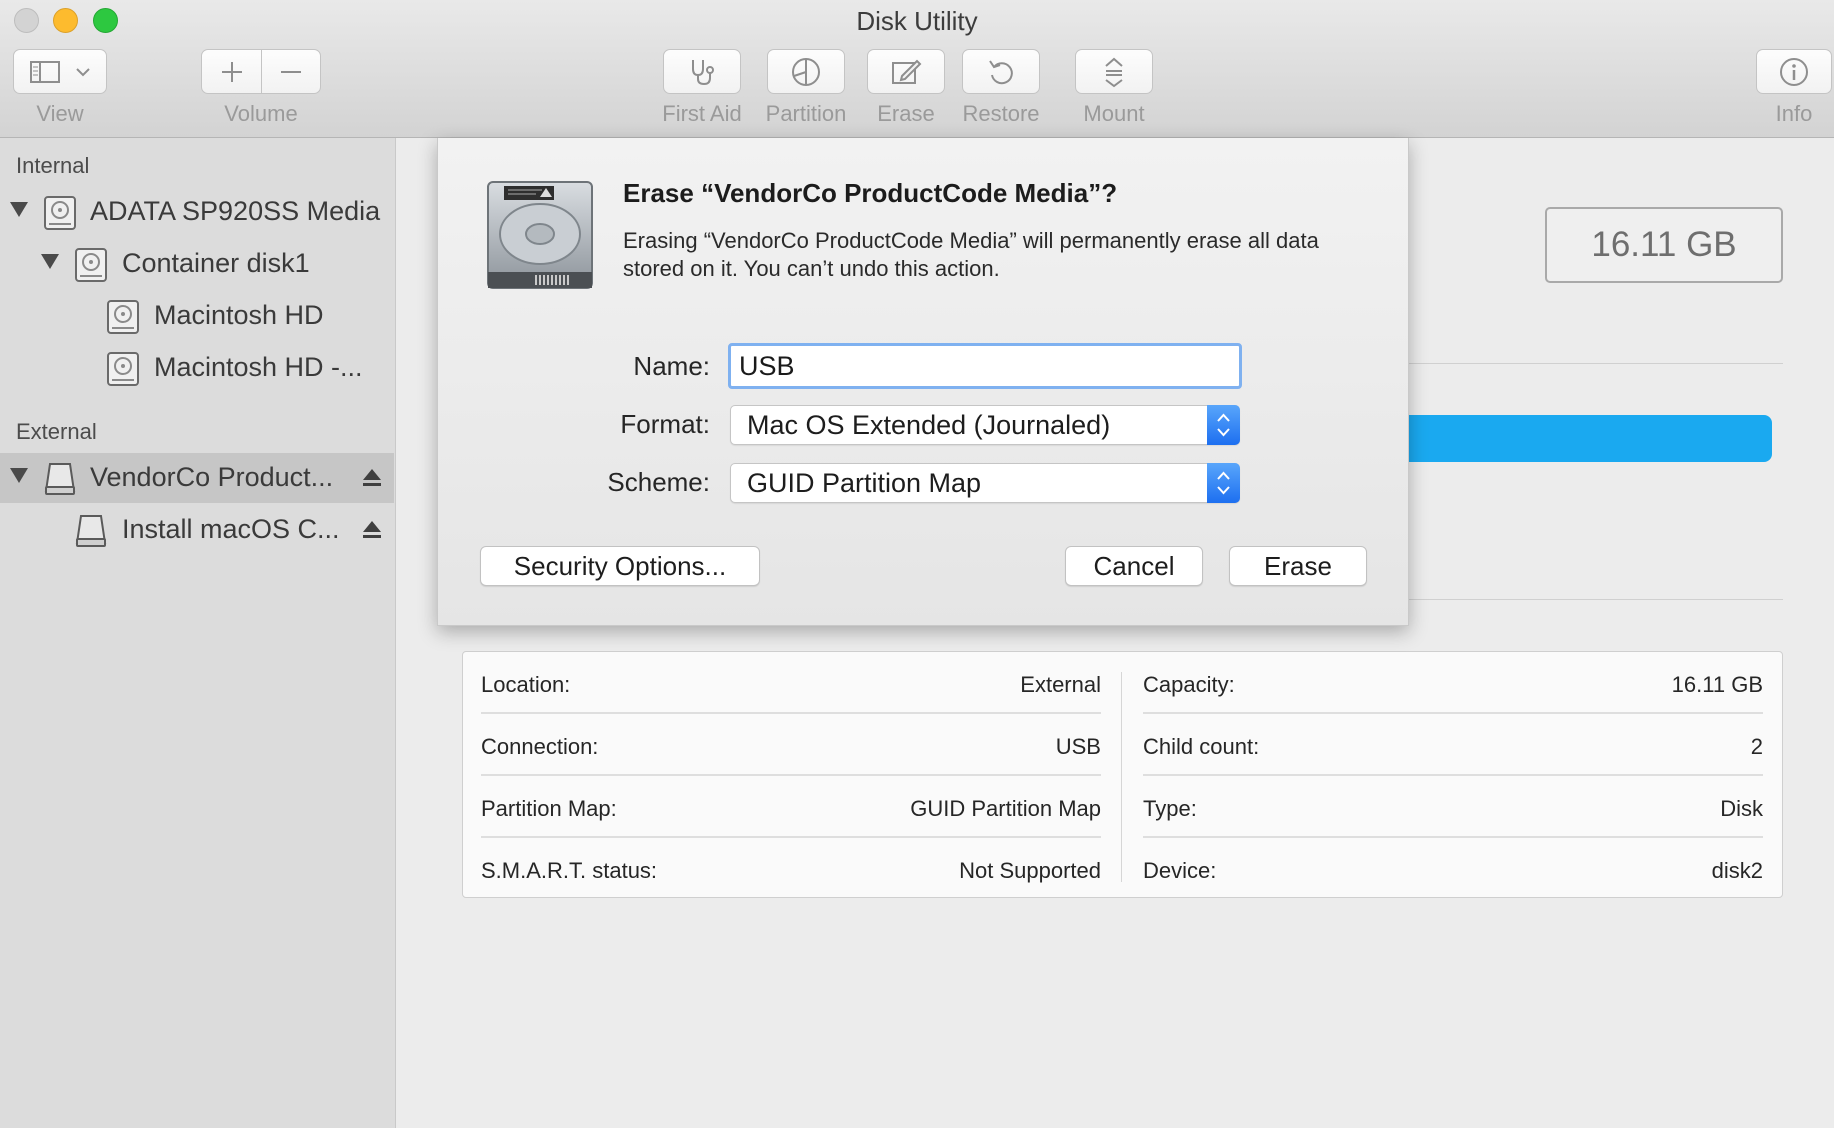  Describe the element at coordinates (53, 165) in the screenshot. I see `sidebar-section-internal: Internal` at that location.